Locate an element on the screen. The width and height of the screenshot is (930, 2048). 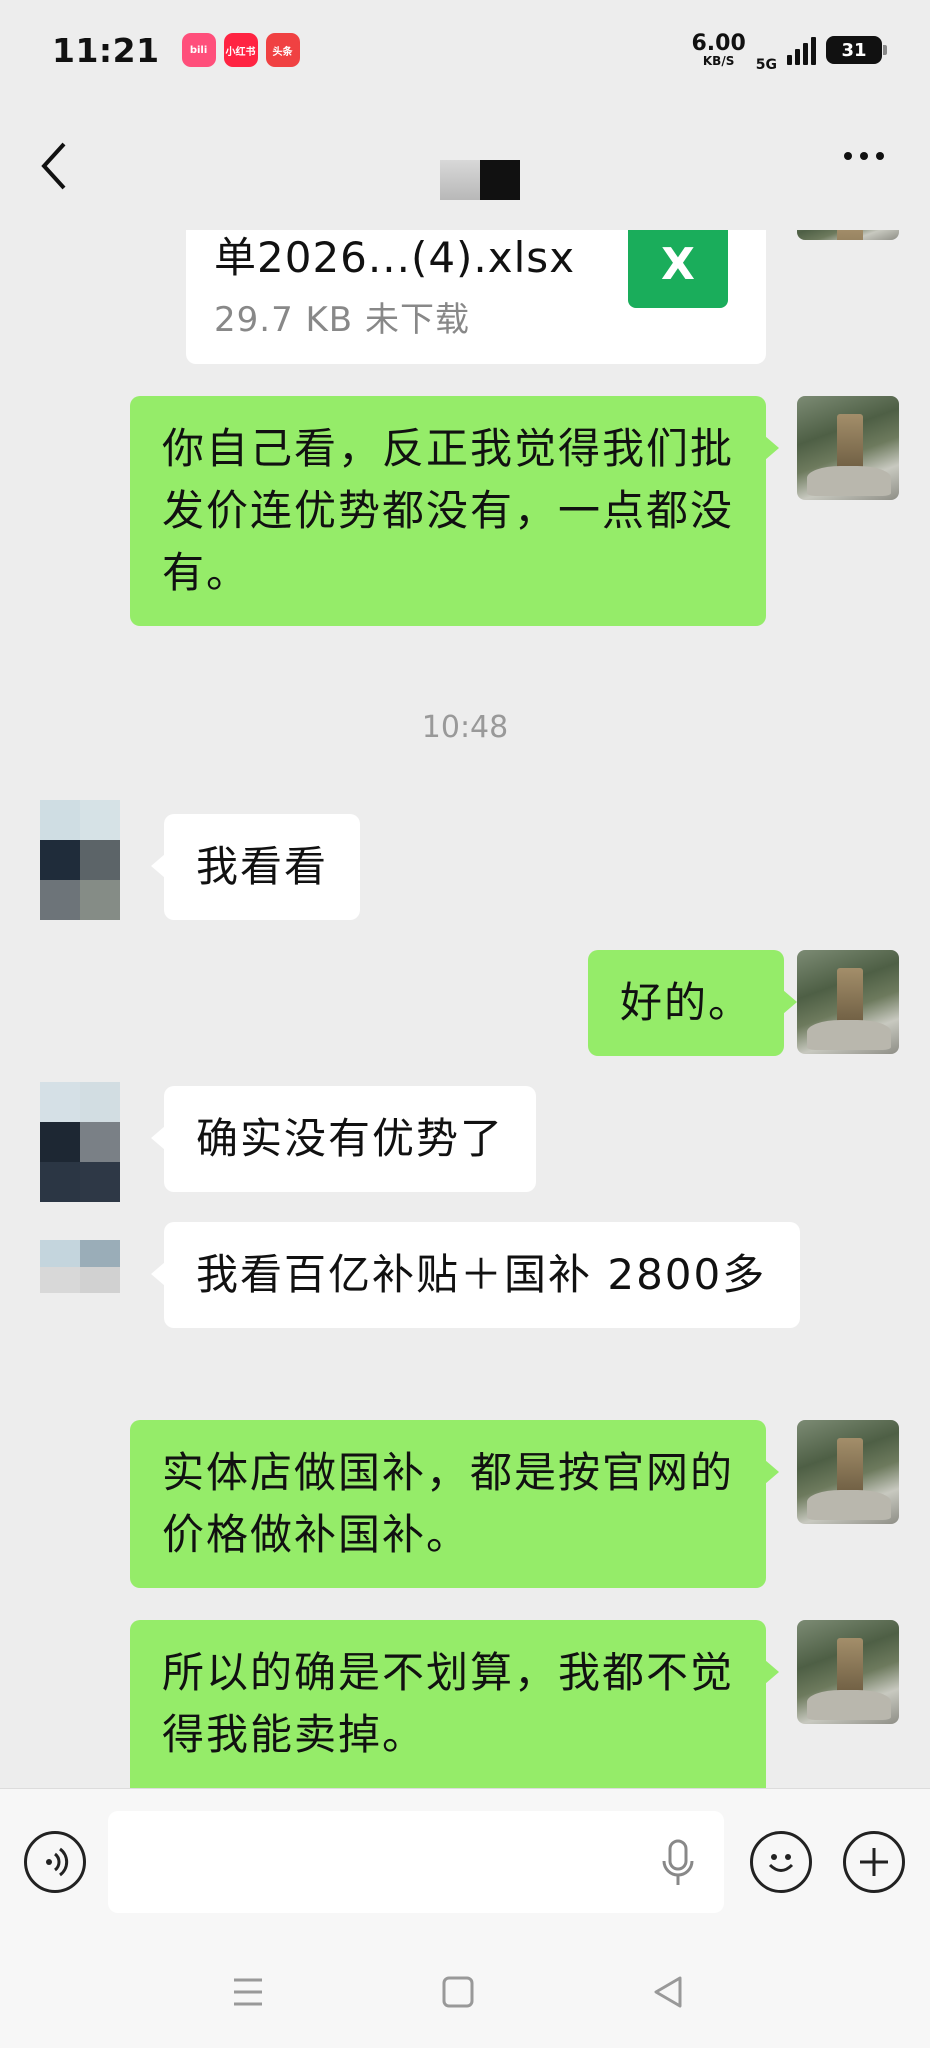
my-message-bubble: 实体店做国补，都是按官网的价格做补国补。 is located at coordinates (454, 1504).